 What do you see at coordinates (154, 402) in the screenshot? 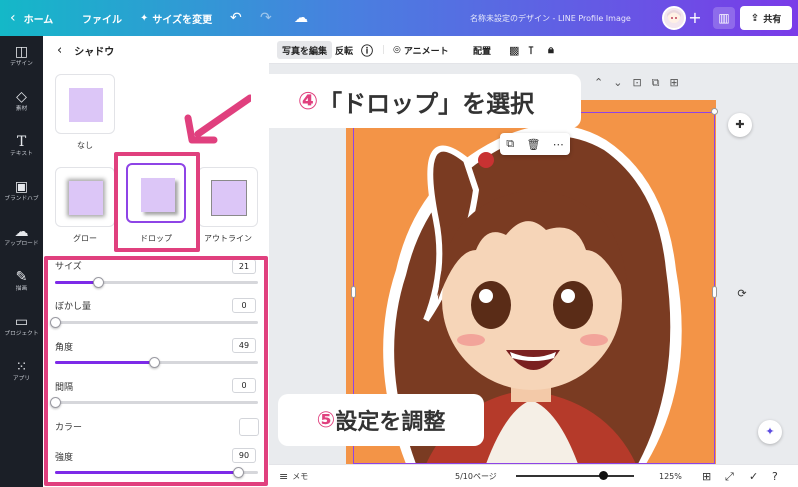
I see `distance-slider` at bounding box center [154, 402].